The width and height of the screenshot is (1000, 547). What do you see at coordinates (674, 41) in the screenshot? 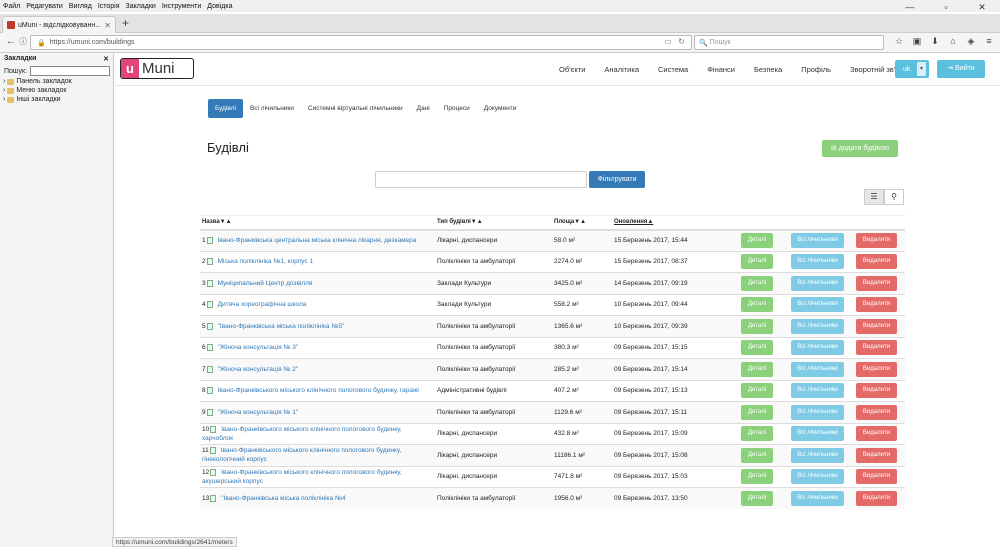
I see `reload-icon: ▭ ↻` at bounding box center [674, 41].